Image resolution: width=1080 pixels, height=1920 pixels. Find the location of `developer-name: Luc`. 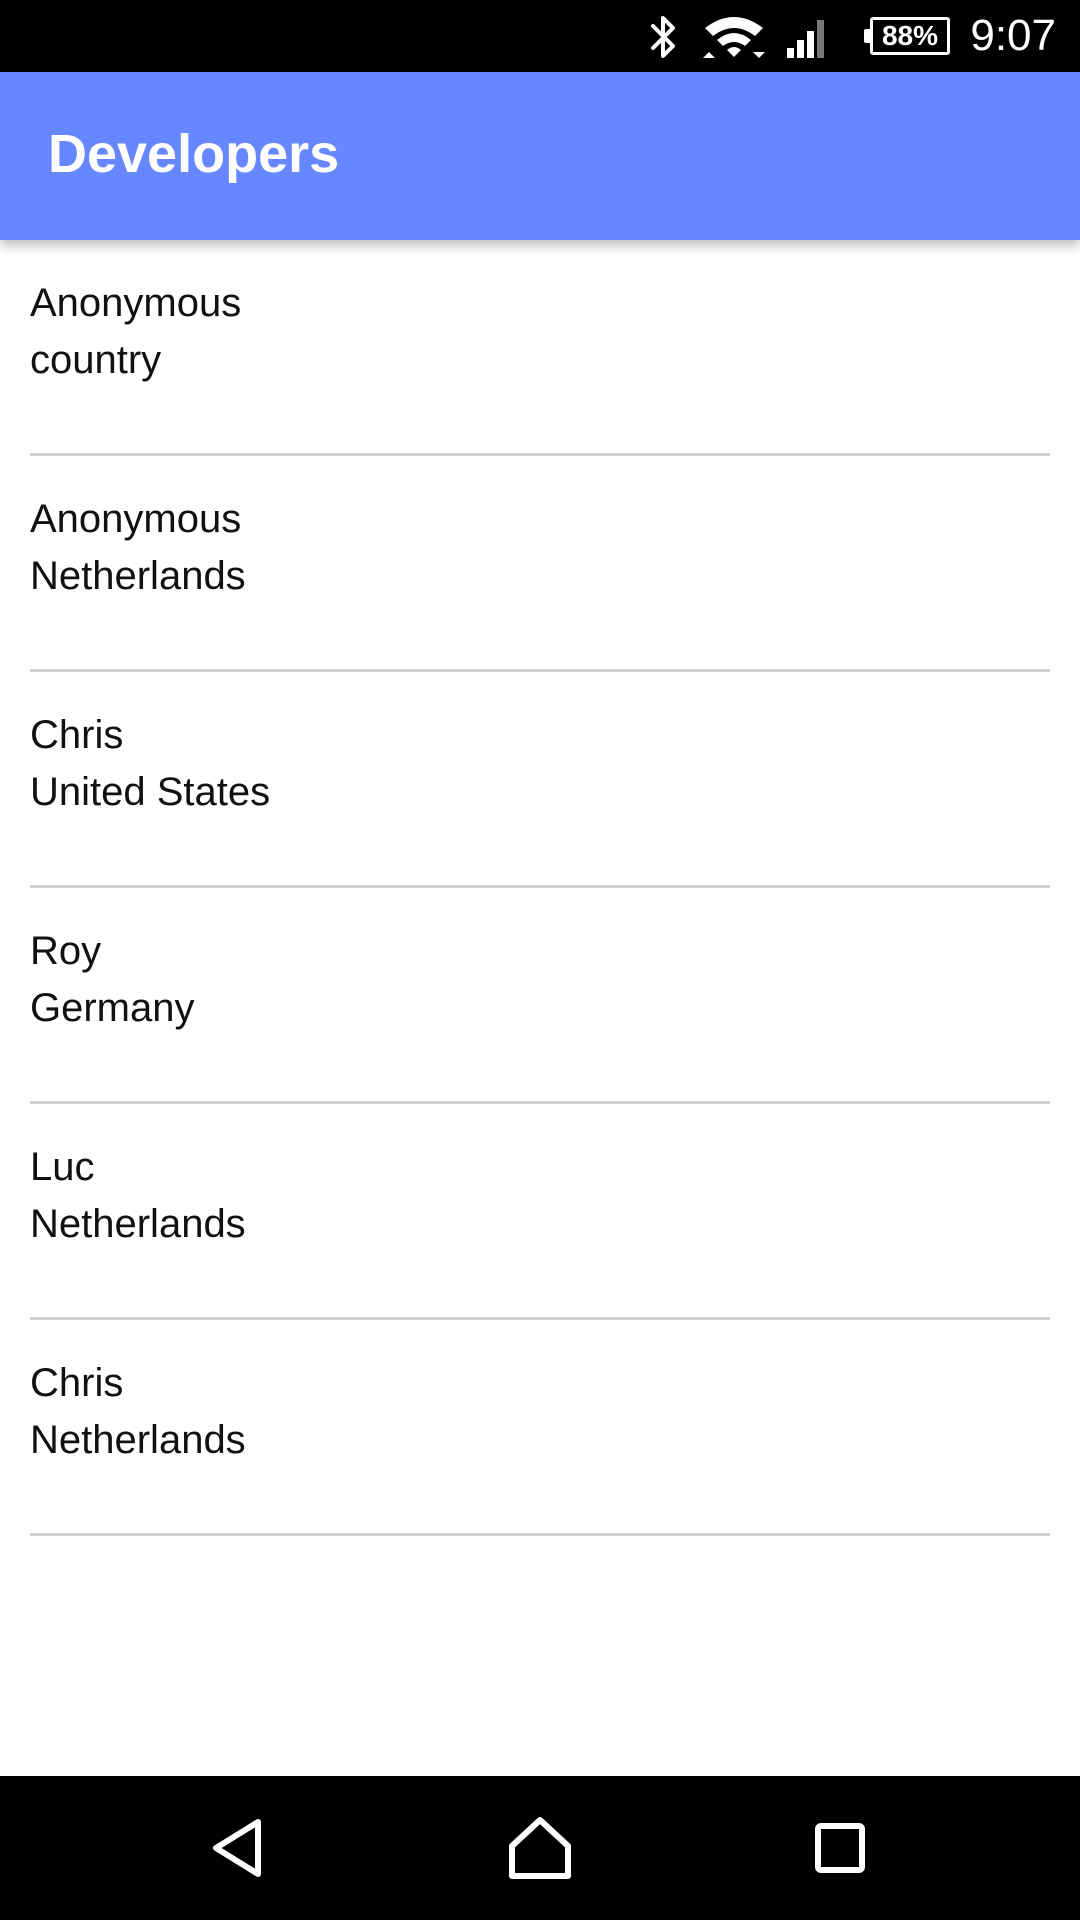

developer-name: Luc is located at coordinates (62, 1167).